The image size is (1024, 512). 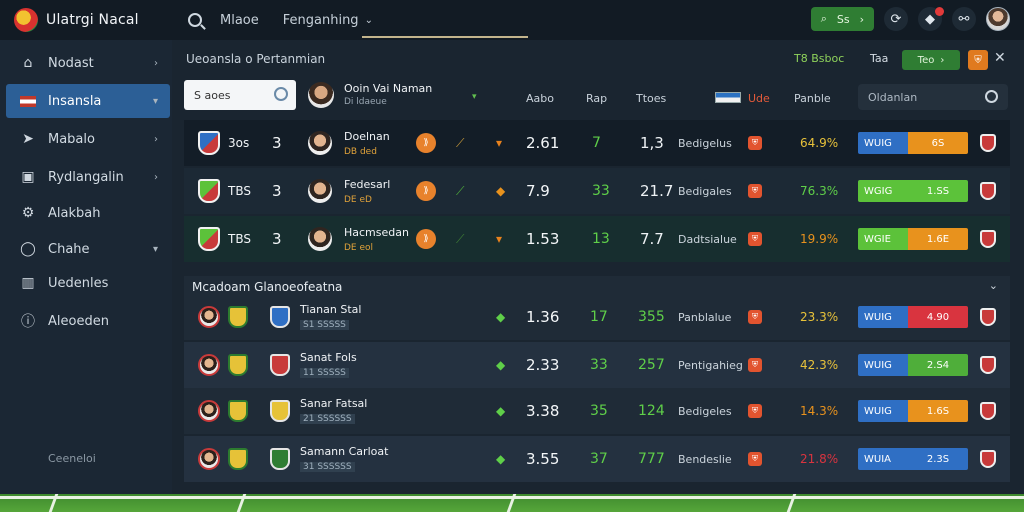 What do you see at coordinates (240, 95) in the screenshot?
I see `search-input: S aoes` at bounding box center [240, 95].